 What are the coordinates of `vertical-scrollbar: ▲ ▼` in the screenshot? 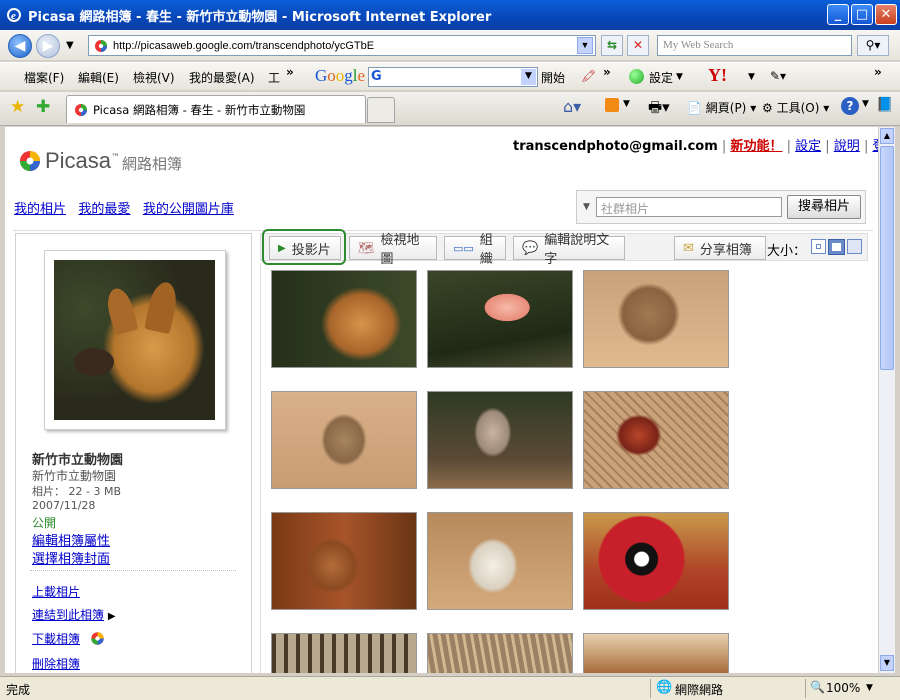 It's located at (886, 400).